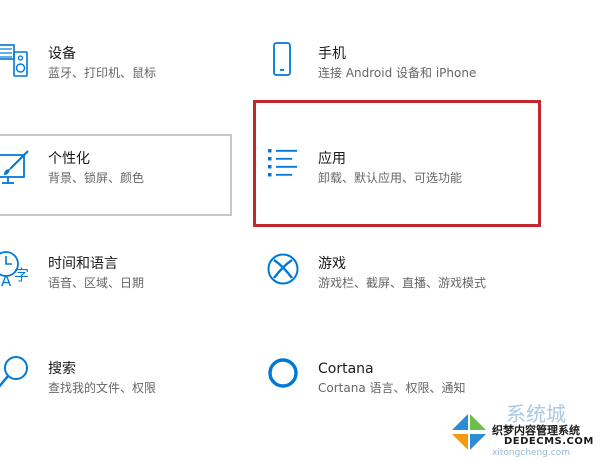 This screenshot has height=460, width=602. What do you see at coordinates (120, 60) in the screenshot?
I see `tile-devices: 设备 蓝牙、打印机、鼠标` at bounding box center [120, 60].